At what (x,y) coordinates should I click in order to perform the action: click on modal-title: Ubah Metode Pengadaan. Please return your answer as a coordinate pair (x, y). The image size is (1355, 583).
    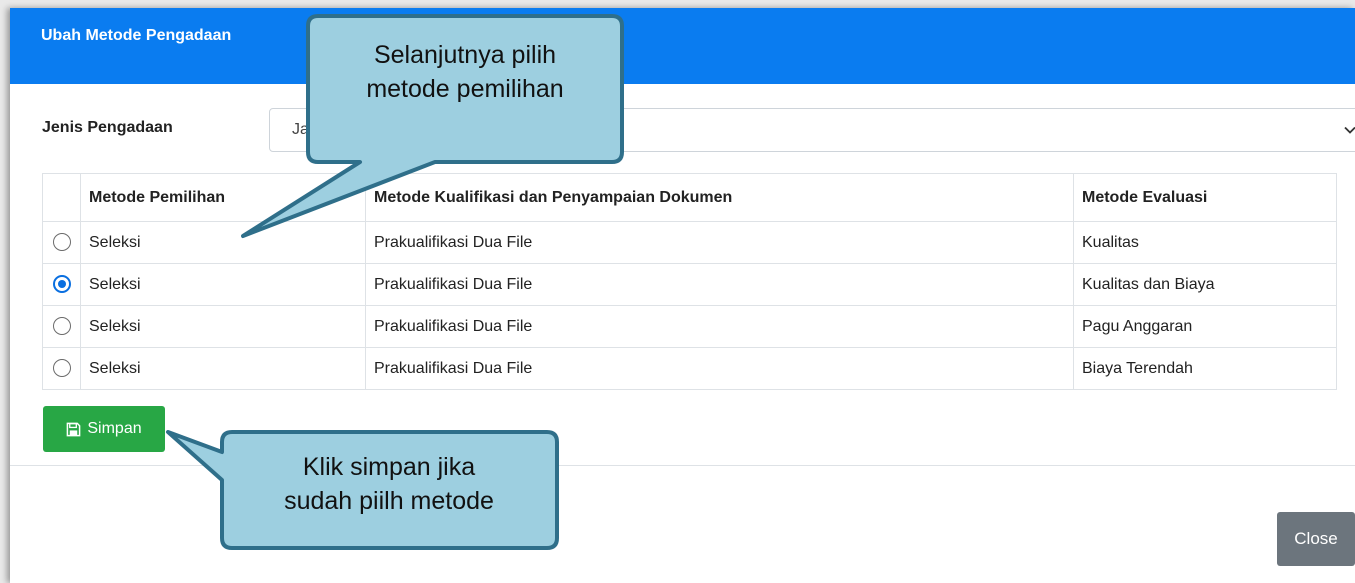
    Looking at the image, I should click on (136, 35).